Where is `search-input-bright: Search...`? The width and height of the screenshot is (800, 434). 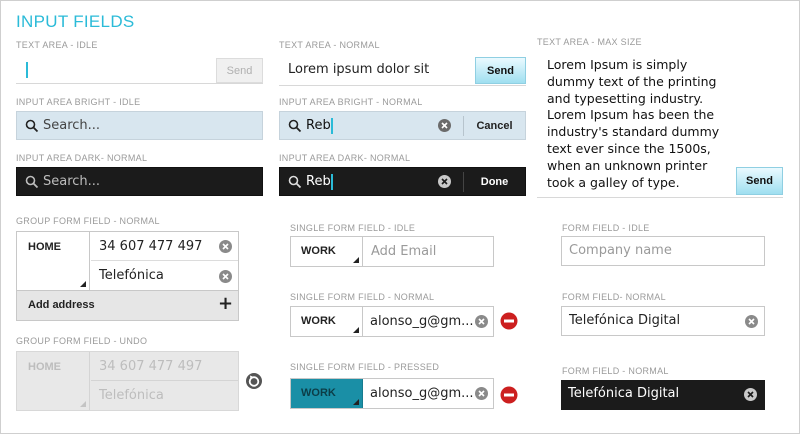 search-input-bright: Search... is located at coordinates (139, 125).